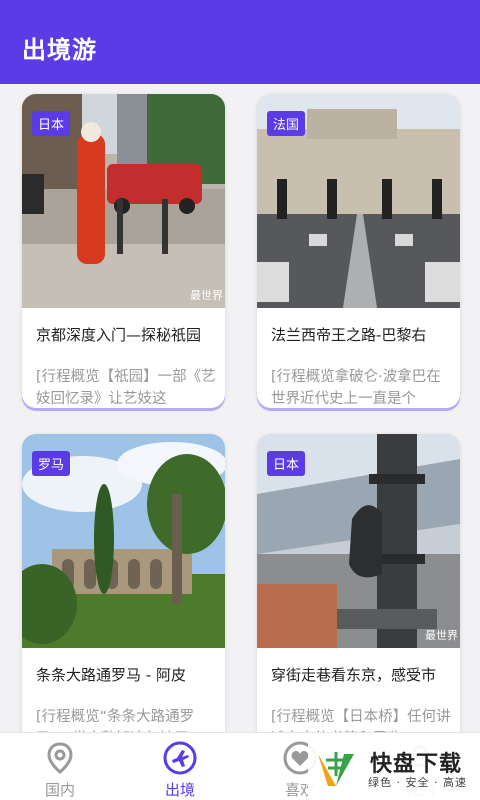  I want to click on tab-label: 国内, so click(59, 790).